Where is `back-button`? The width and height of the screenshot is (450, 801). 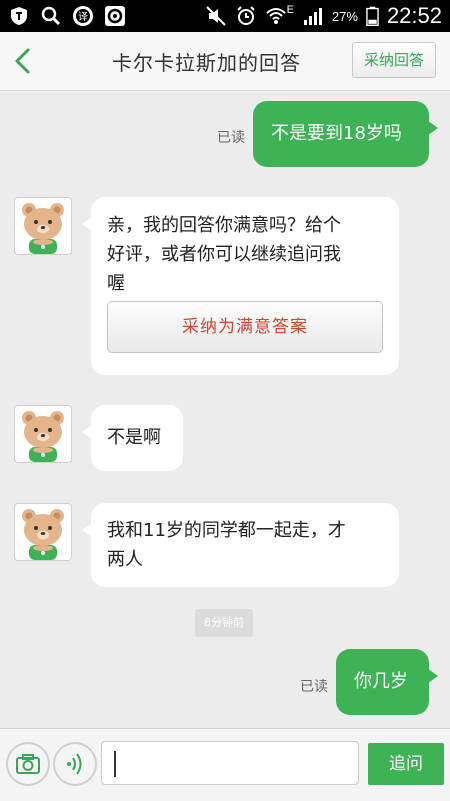
back-button is located at coordinates (23, 61).